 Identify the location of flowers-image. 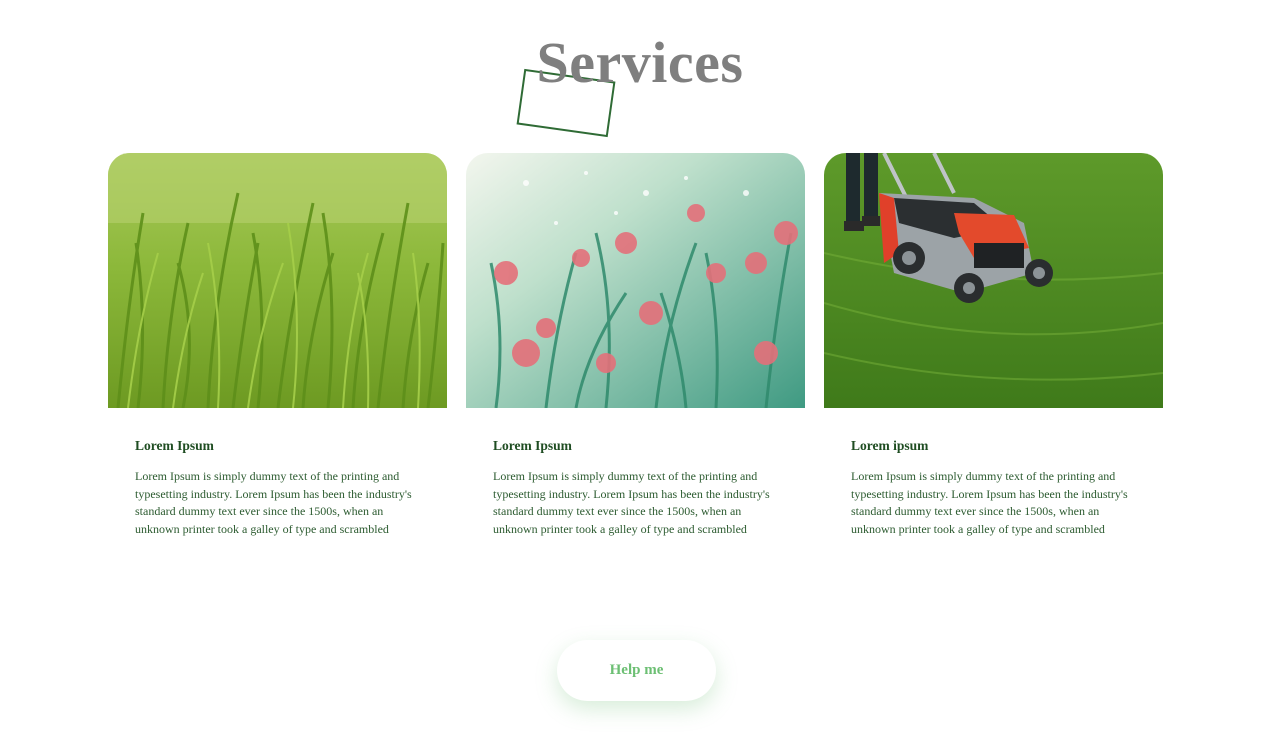
(635, 280).